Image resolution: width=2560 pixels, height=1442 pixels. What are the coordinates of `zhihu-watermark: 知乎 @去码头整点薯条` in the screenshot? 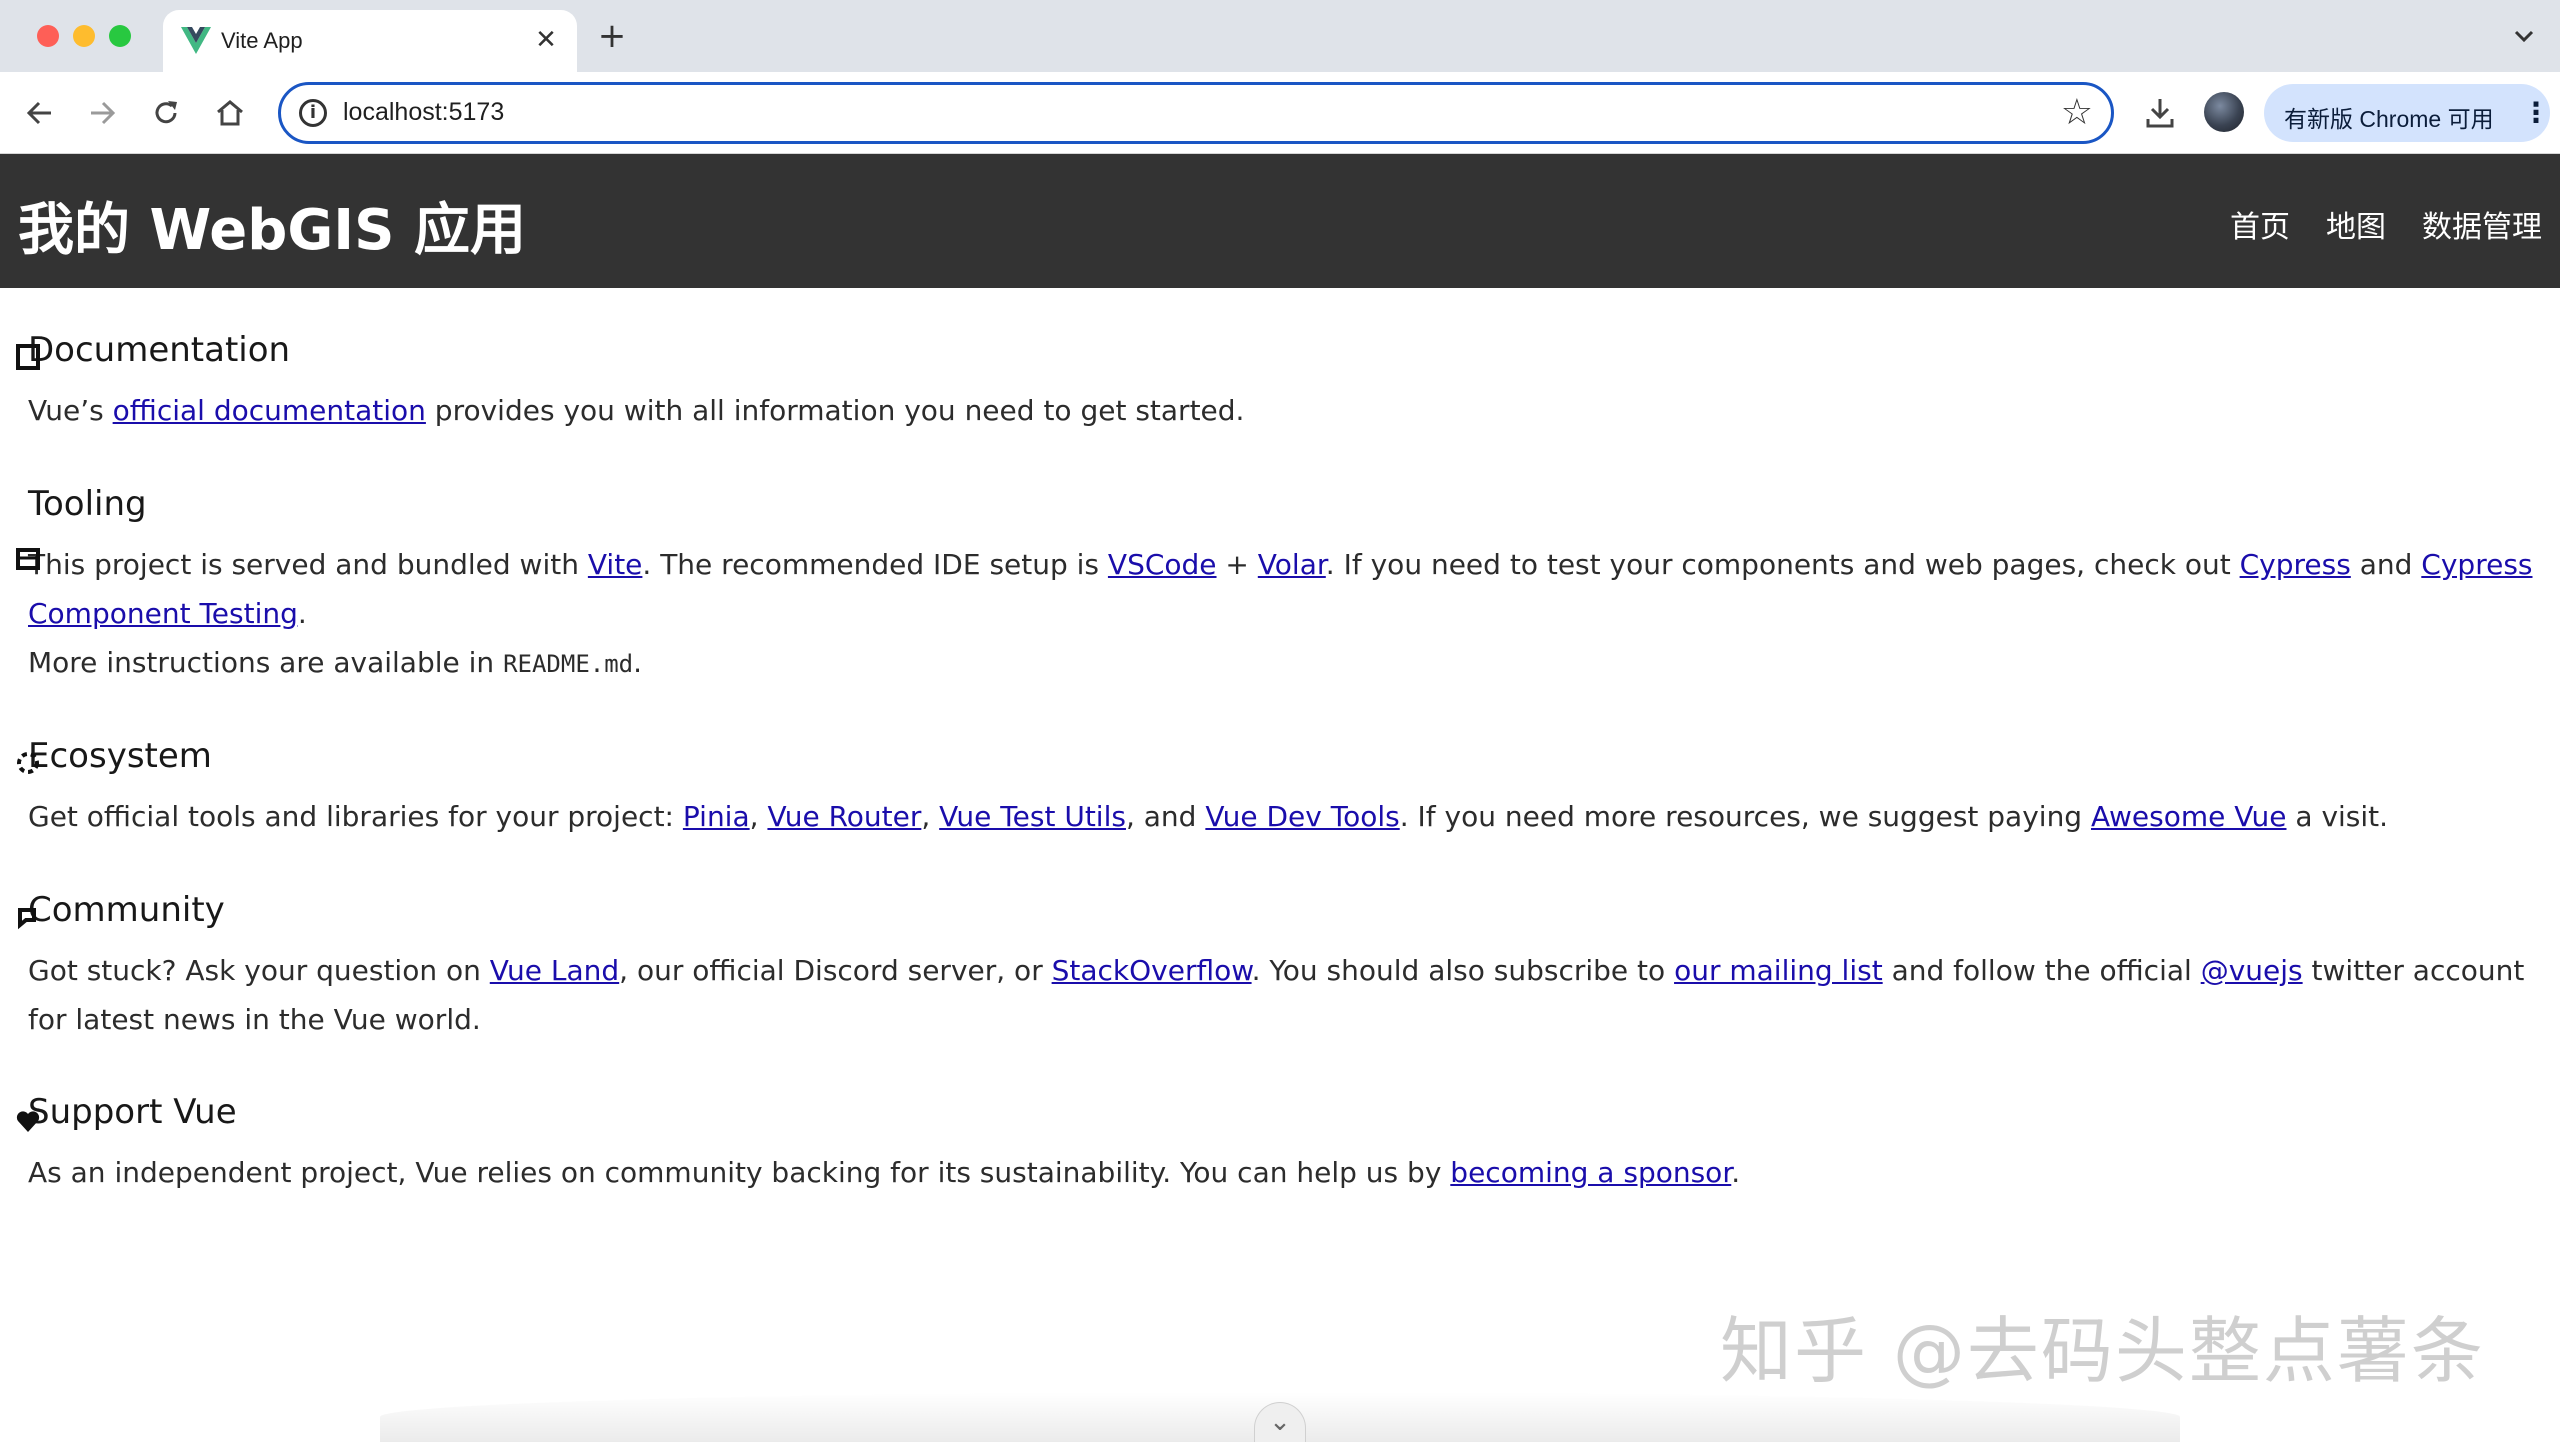 It's located at (2102, 1351).